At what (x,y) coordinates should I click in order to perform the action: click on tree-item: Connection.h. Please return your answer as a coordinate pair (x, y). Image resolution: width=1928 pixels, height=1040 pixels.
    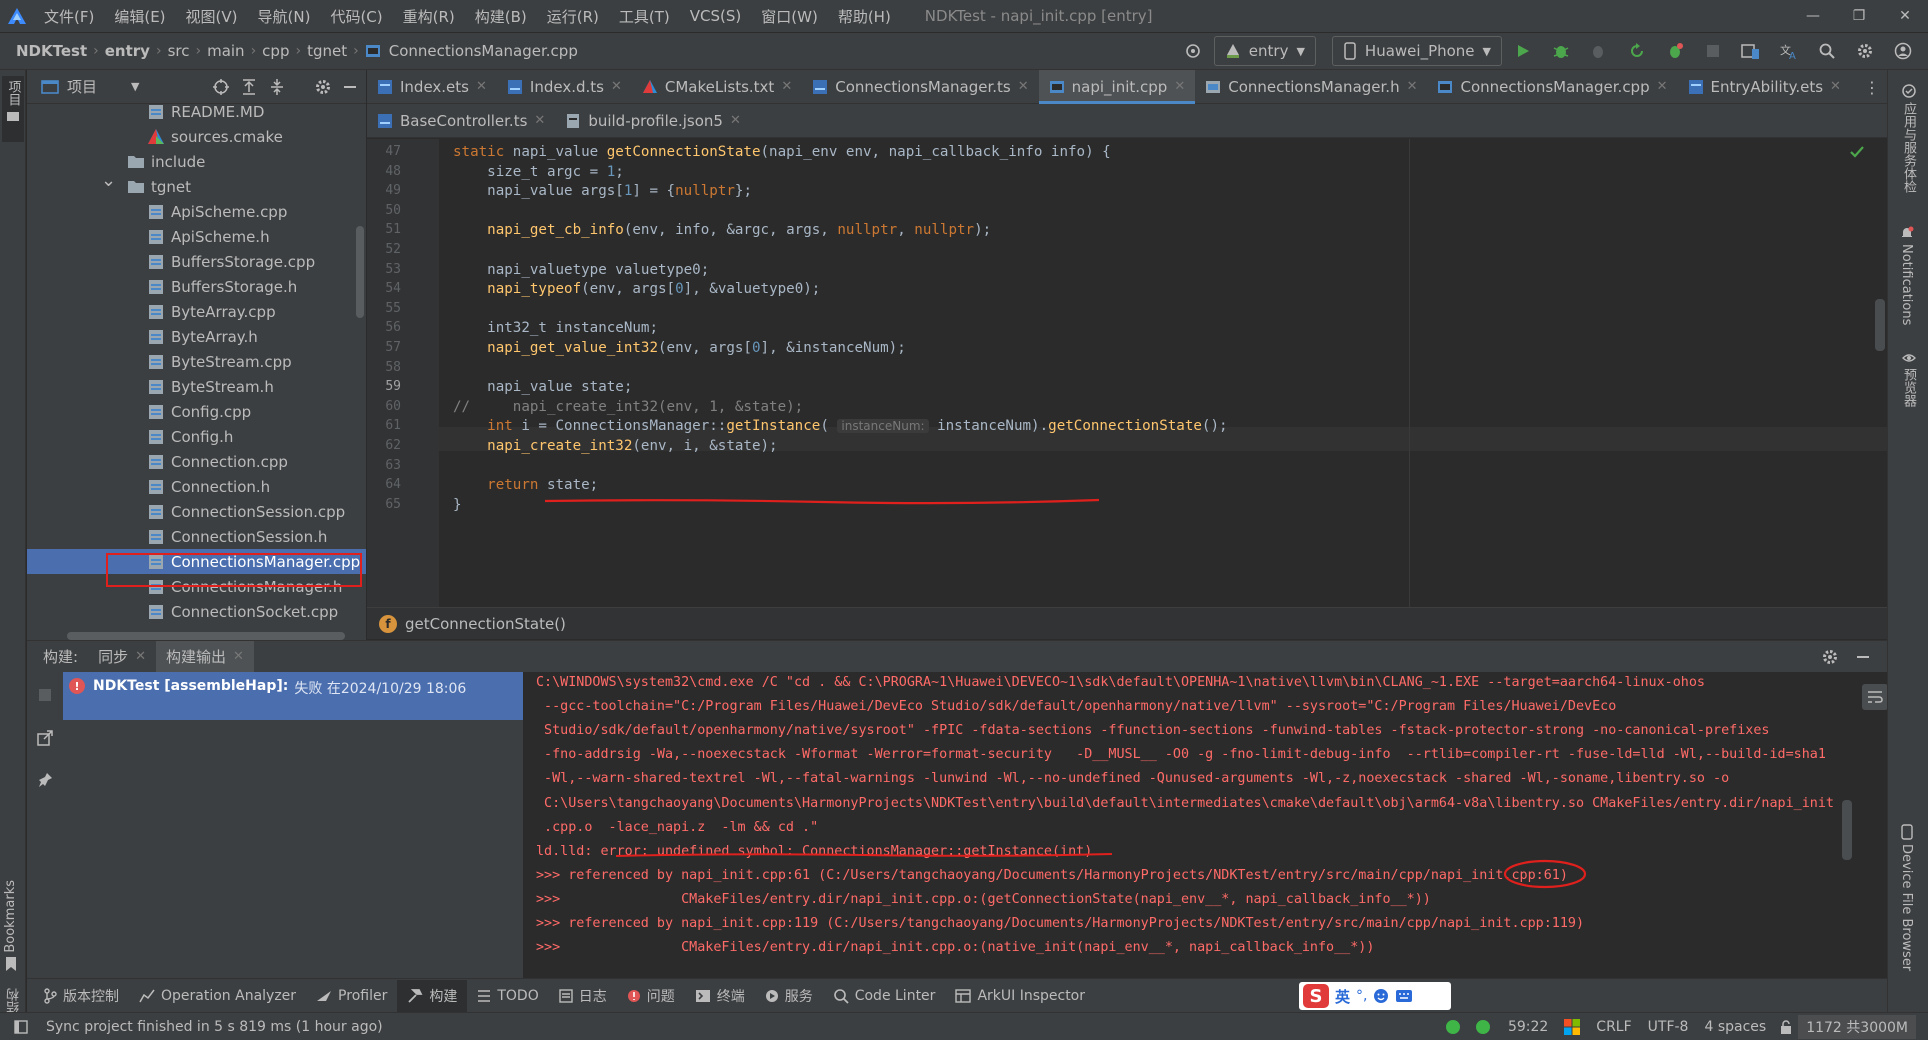
    Looking at the image, I should click on (196, 486).